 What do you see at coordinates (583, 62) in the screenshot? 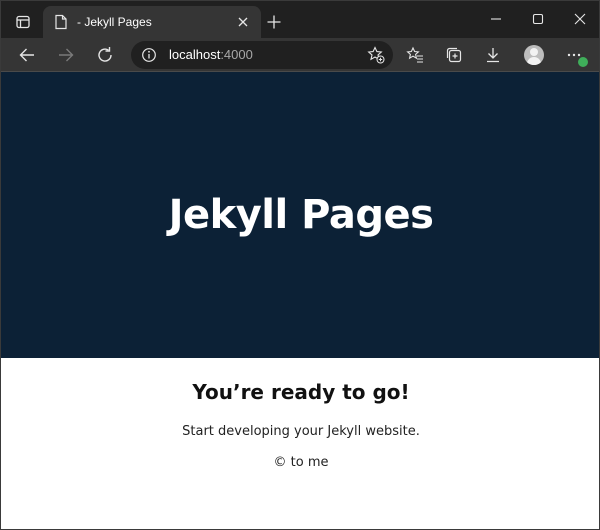
I see `update-badge` at bounding box center [583, 62].